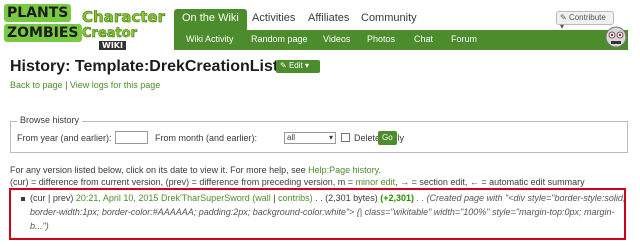 This screenshot has width=640, height=247. I want to click on edit-label: Edit, so click(295, 65).